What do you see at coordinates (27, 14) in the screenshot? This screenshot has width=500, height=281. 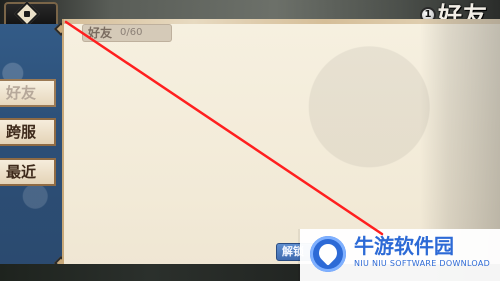 I see `back-arrow-icon` at bounding box center [27, 14].